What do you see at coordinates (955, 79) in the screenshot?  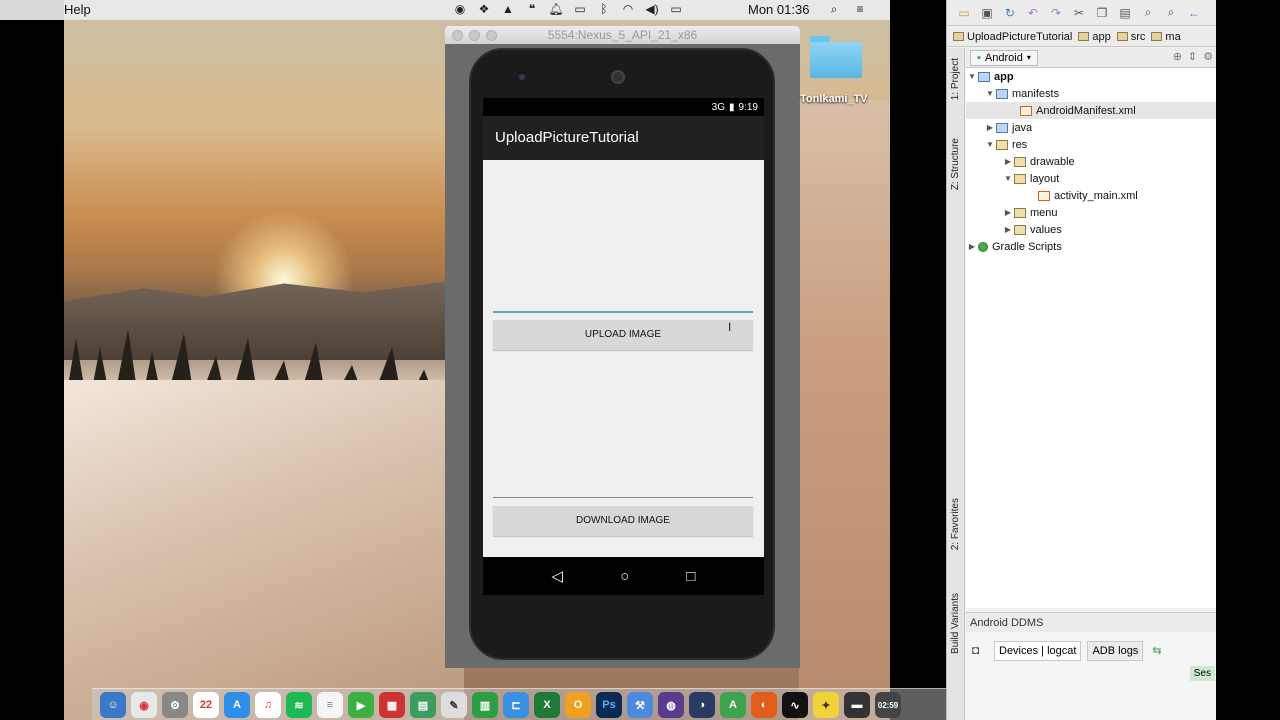 I see `project-tool-tab: 1: Project` at bounding box center [955, 79].